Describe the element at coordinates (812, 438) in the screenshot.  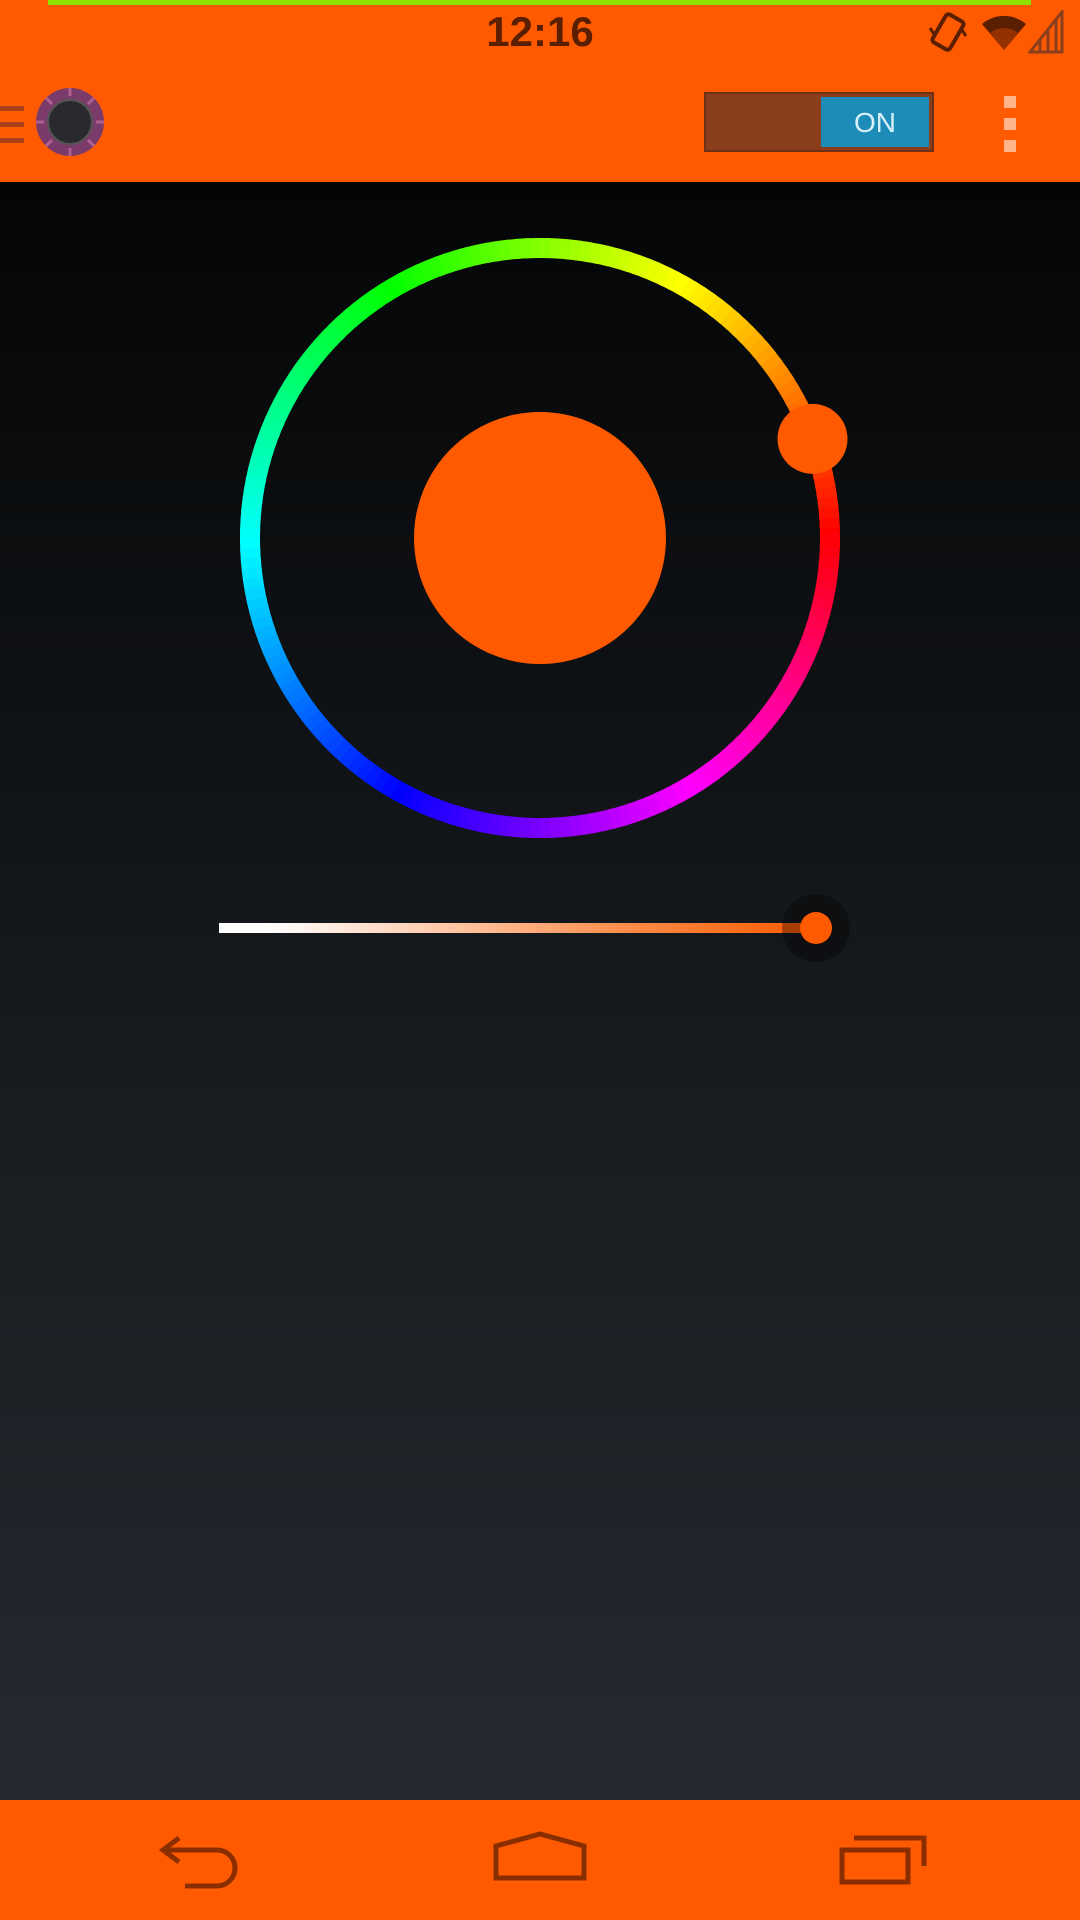
I see `hue-handle` at that location.